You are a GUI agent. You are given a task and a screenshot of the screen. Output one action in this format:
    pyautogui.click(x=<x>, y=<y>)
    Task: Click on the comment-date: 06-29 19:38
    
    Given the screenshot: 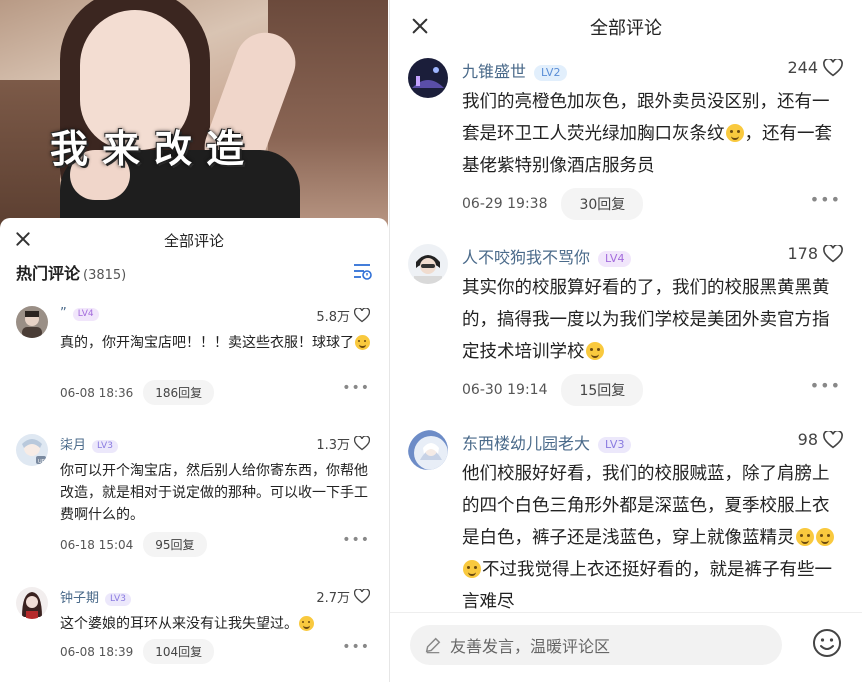 What is the action you would take?
    pyautogui.click(x=505, y=204)
    